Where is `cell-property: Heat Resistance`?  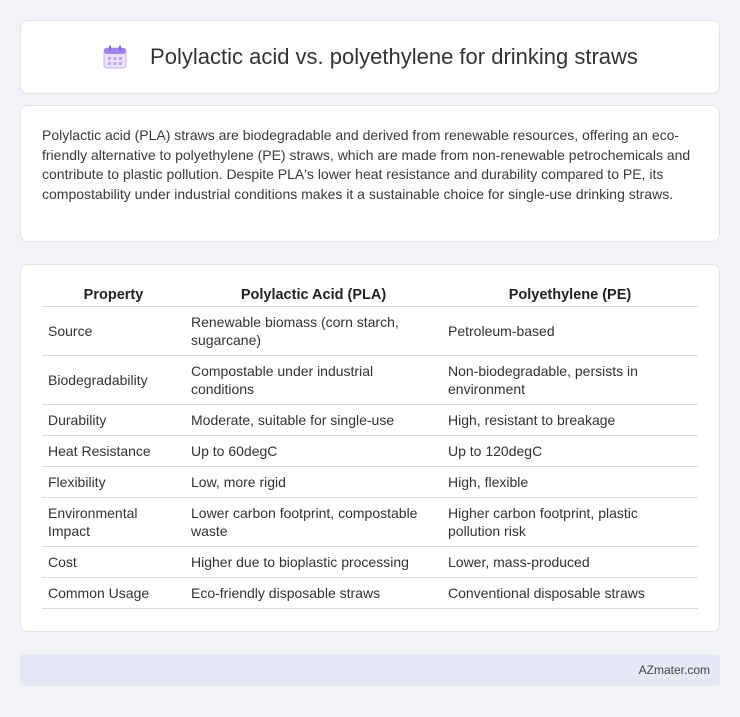 cell-property: Heat Resistance is located at coordinates (113, 451).